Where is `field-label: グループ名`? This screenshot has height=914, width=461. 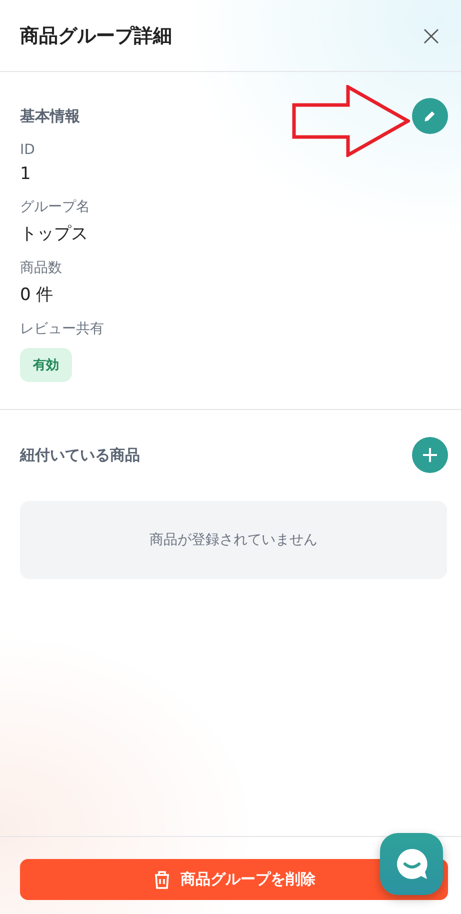 field-label: グループ名 is located at coordinates (55, 207).